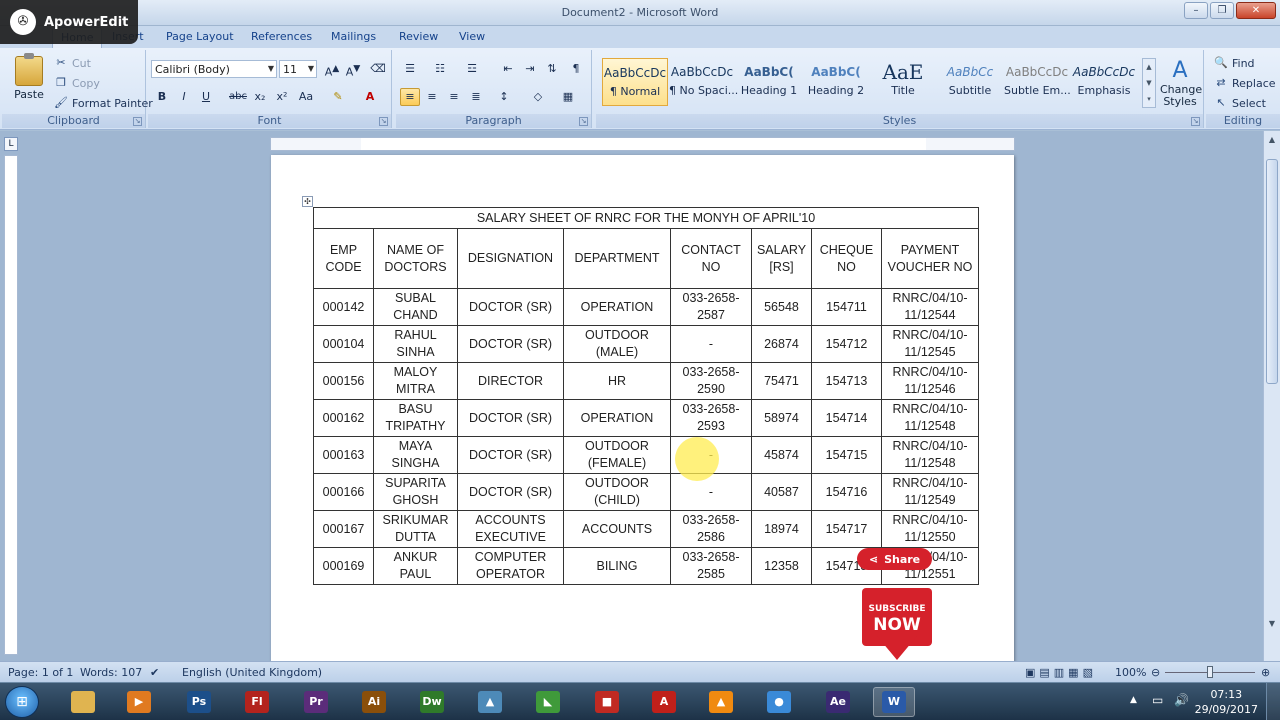 Image resolution: width=1280 pixels, height=720 pixels. What do you see at coordinates (846, 307) in the screenshot?
I see `table-cell: 154711` at bounding box center [846, 307].